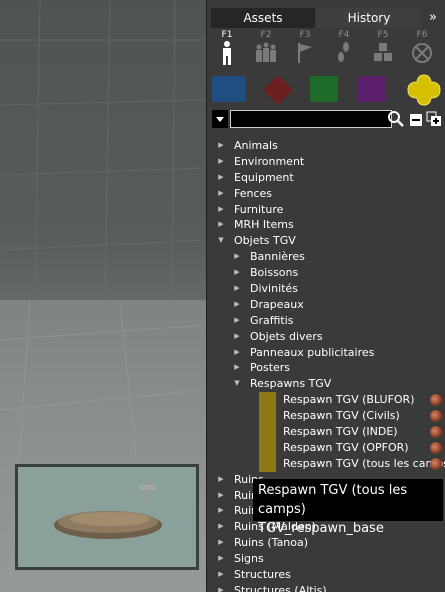  What do you see at coordinates (383, 49) in the screenshot?
I see `category-objects-button: F5` at bounding box center [383, 49].